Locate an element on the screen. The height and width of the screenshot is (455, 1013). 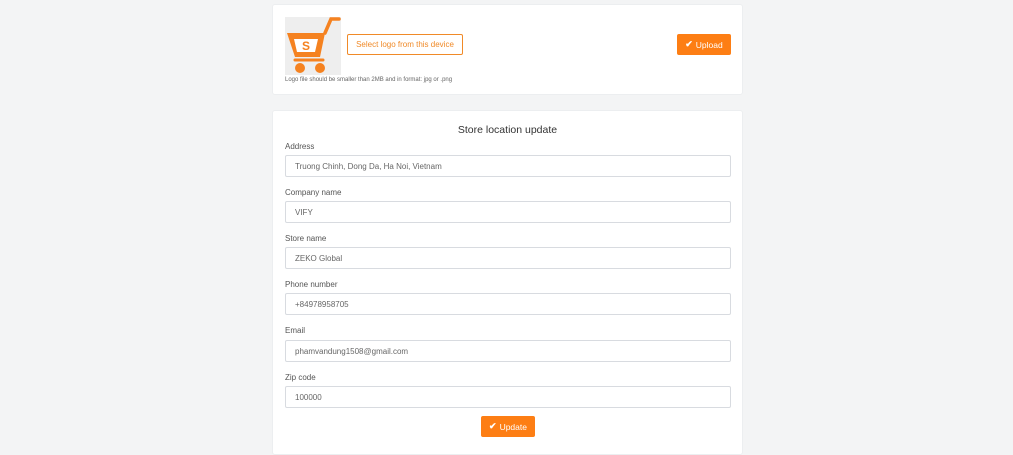
phone-number-label: Phone number is located at coordinates (311, 284).